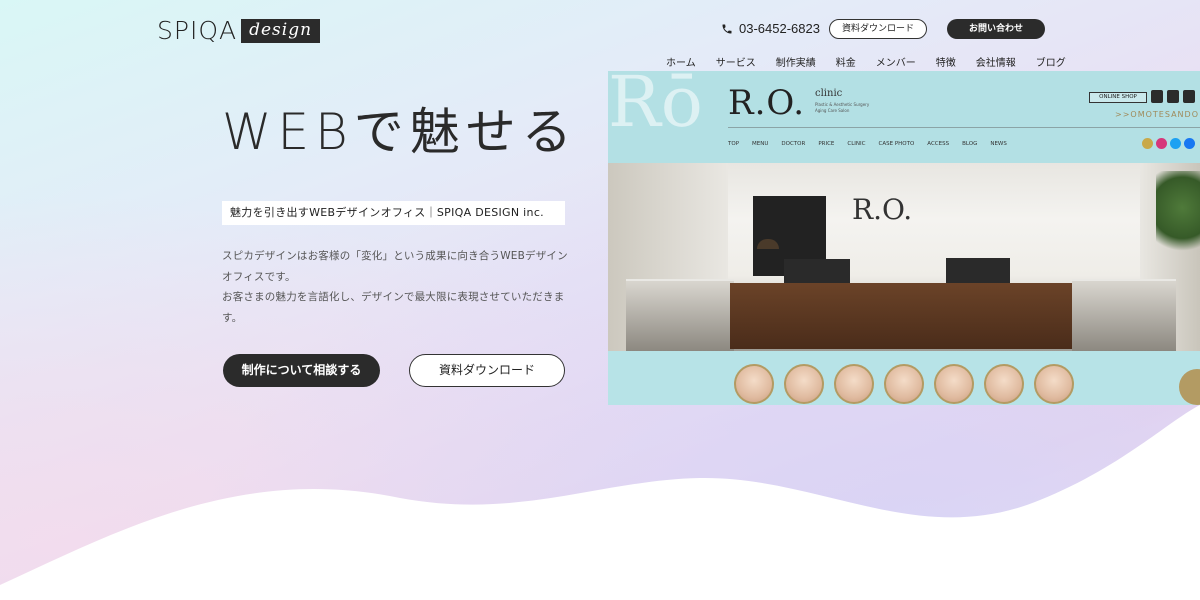  I want to click on logo-wordmark: SPIQA, so click(197, 30).